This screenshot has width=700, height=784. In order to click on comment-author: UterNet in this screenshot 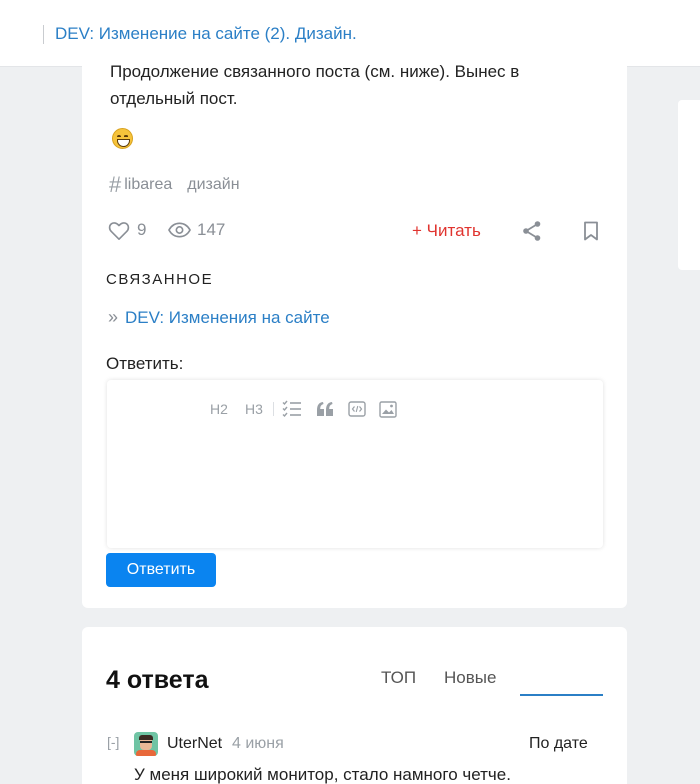, I will do `click(194, 744)`.